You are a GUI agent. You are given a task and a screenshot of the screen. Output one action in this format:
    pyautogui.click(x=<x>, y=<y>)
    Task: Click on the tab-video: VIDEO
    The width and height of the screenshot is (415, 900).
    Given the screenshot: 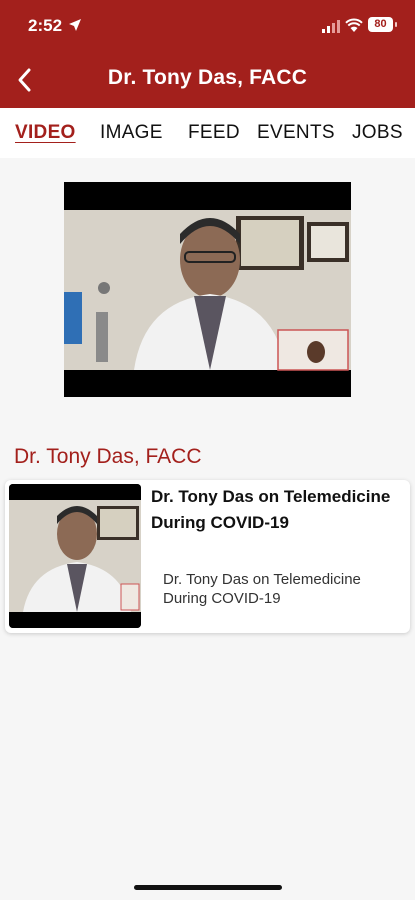 What is the action you would take?
    pyautogui.click(x=45, y=133)
    